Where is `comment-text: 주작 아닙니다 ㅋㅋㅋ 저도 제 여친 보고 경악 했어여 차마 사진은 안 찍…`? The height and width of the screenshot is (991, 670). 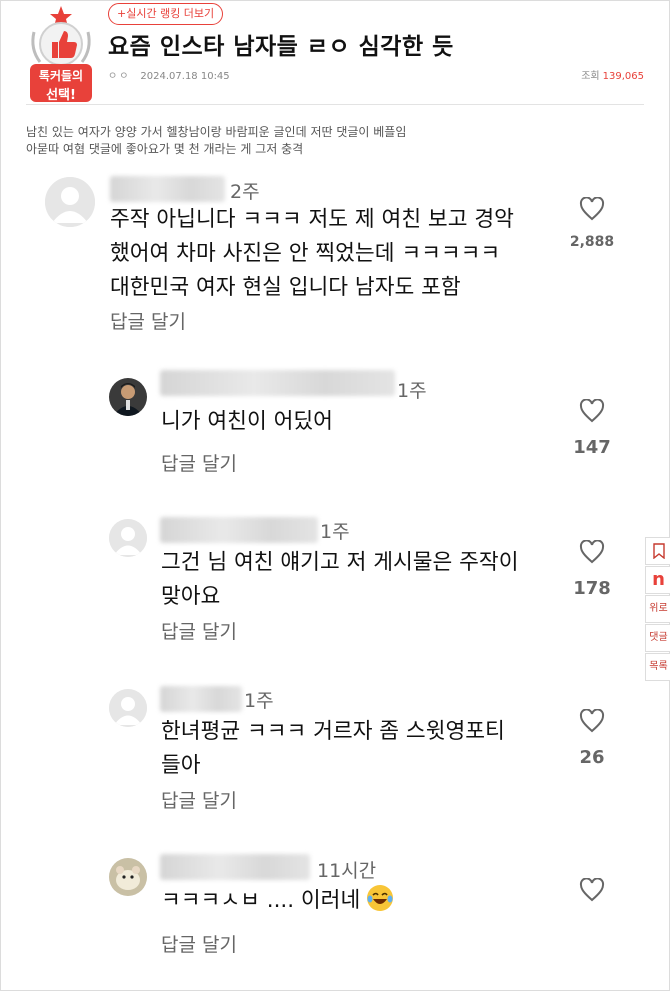
comment-text: 주작 아닙니다 ㅋㅋㅋ 저도 제 여친 보고 경악 했어여 차마 사진은 안 찍… is located at coordinates (312, 254).